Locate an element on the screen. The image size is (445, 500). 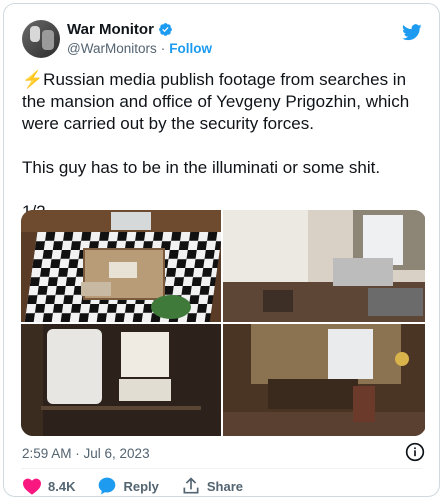
verified-badge-icon is located at coordinates (165, 29).